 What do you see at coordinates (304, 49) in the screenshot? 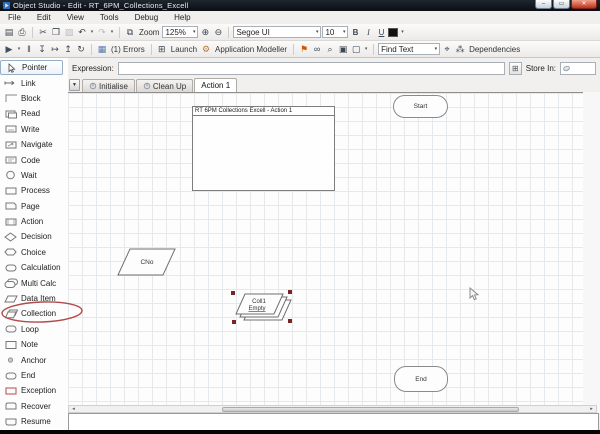
I see `flag-icon: ⚑` at bounding box center [304, 49].